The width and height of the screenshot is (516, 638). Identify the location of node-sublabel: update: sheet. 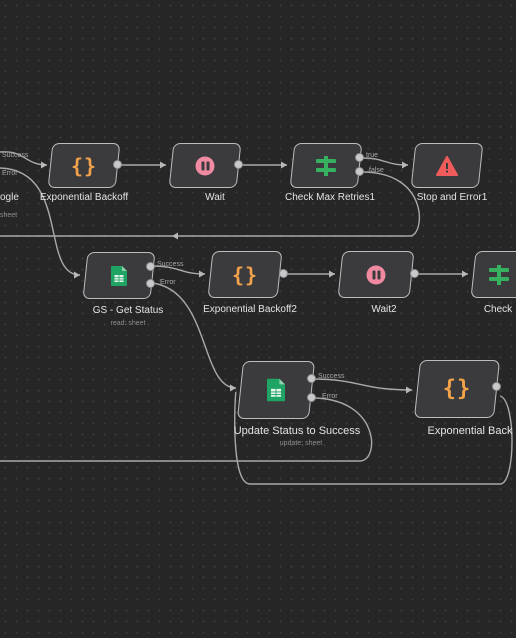
(301, 443).